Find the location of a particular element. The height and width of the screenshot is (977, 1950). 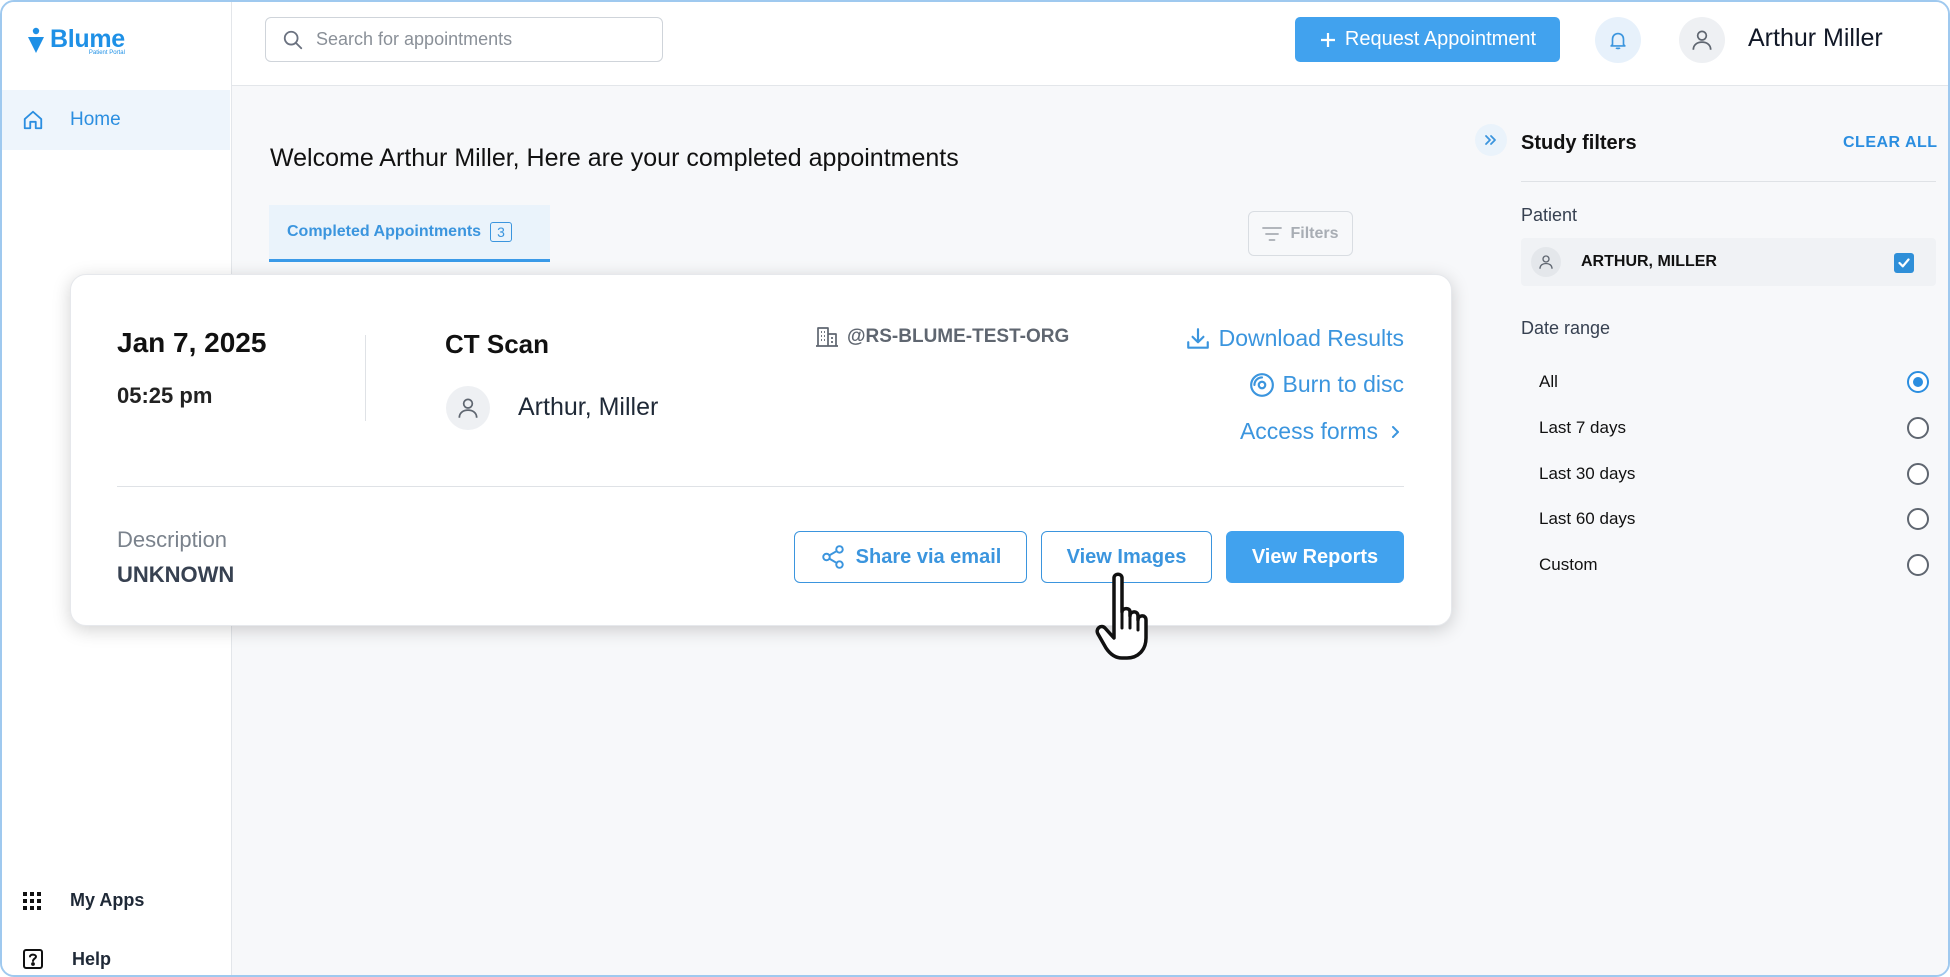

patient-name: Arthur, Miller is located at coordinates (588, 407).